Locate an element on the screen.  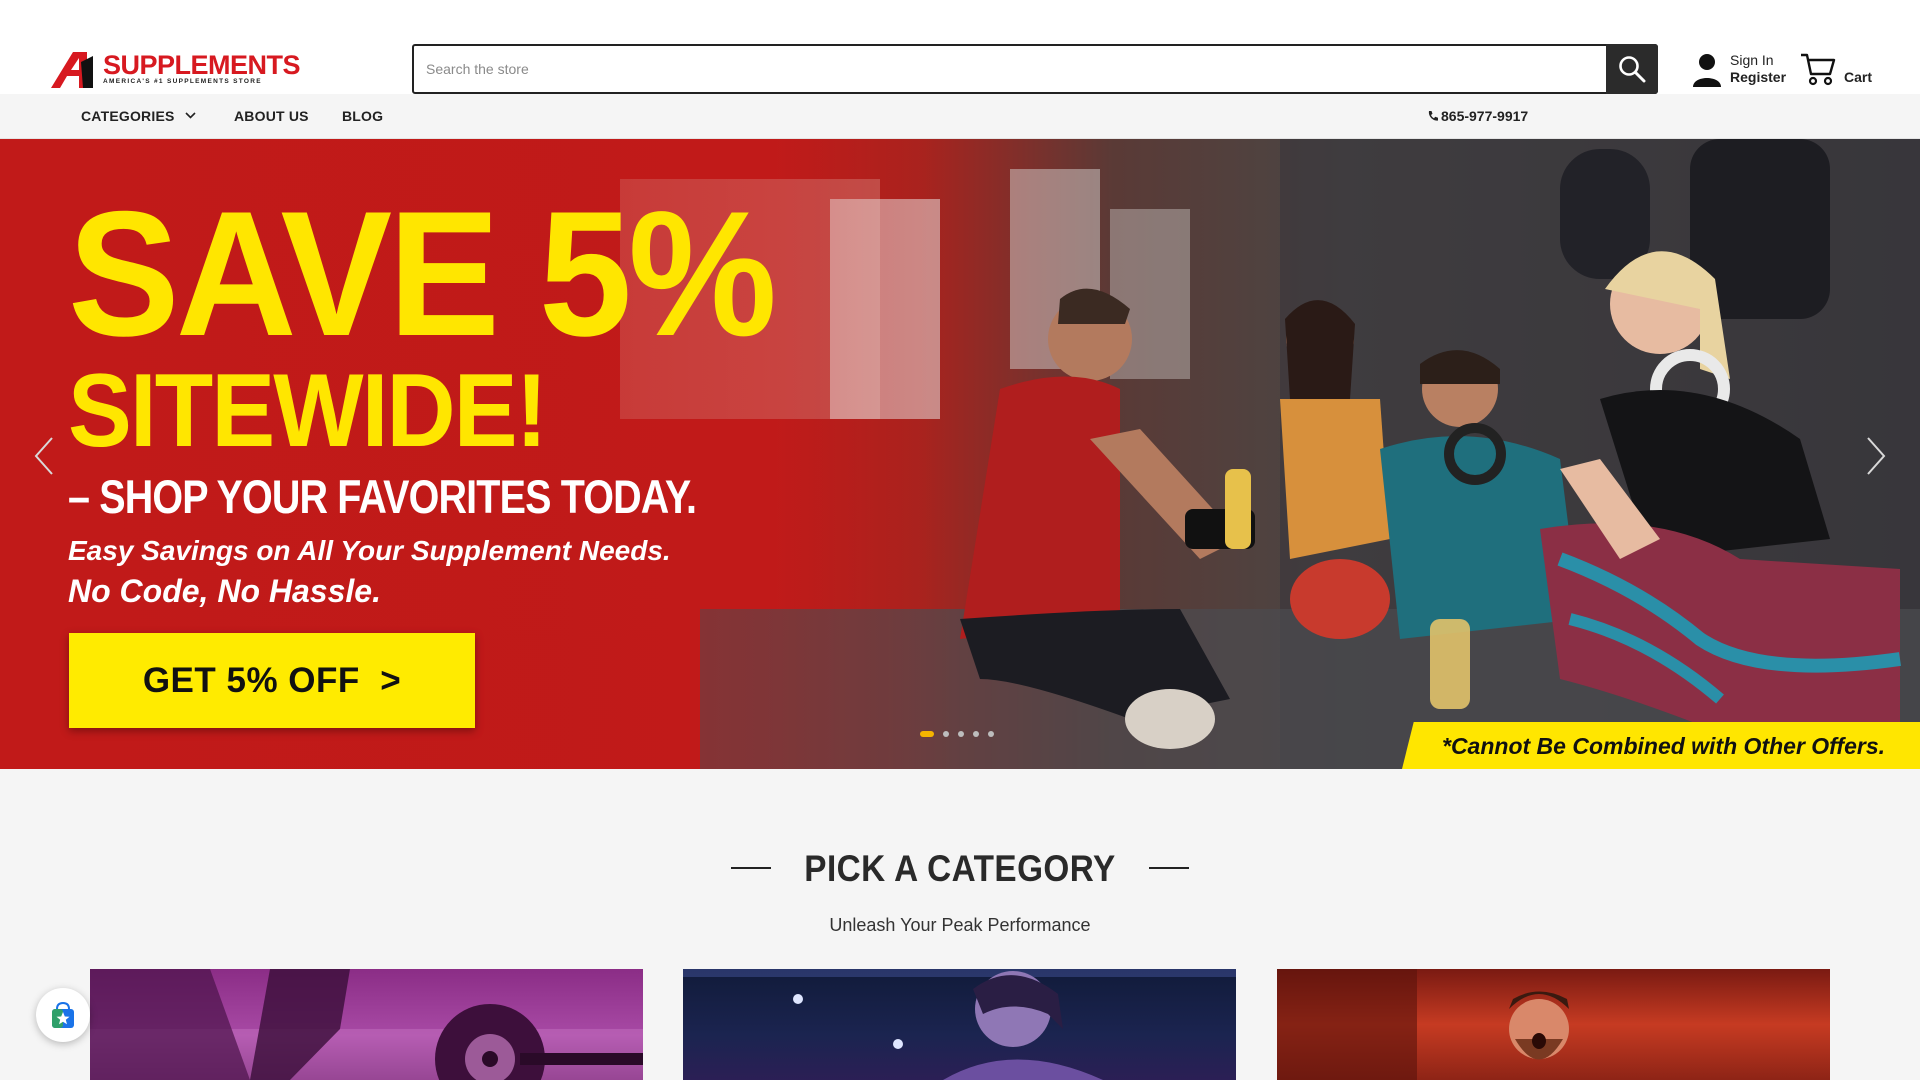
category-section-subtitle: Unleash Your Peak Performance is located at coordinates (960, 925).